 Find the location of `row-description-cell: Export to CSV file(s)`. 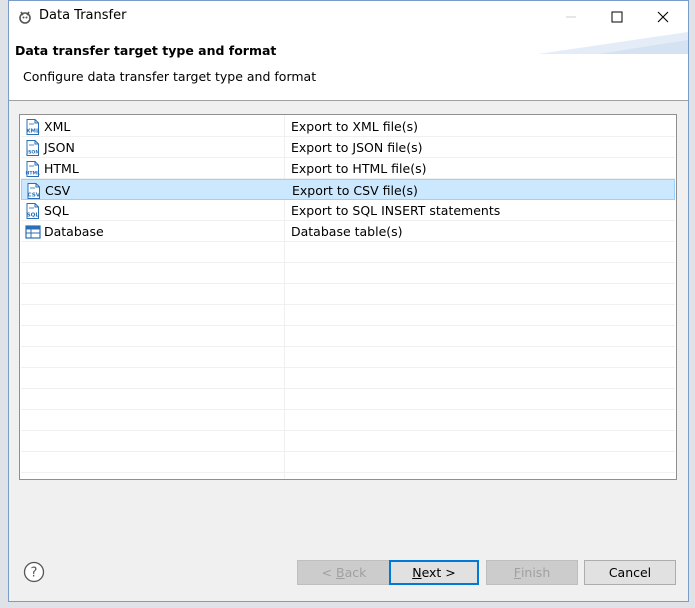

row-description-cell: Export to CSV file(s) is located at coordinates (355, 190).